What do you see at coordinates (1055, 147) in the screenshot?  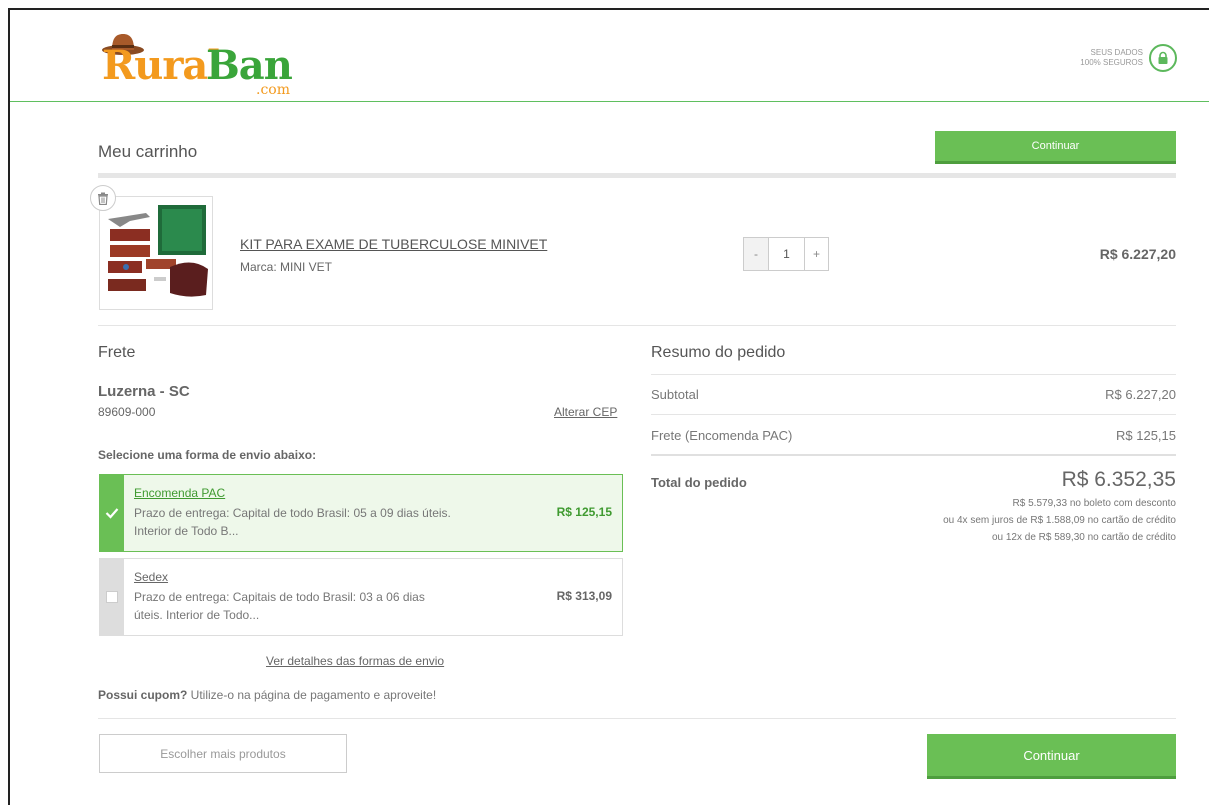 I see `continue-button-top: Continuar` at bounding box center [1055, 147].